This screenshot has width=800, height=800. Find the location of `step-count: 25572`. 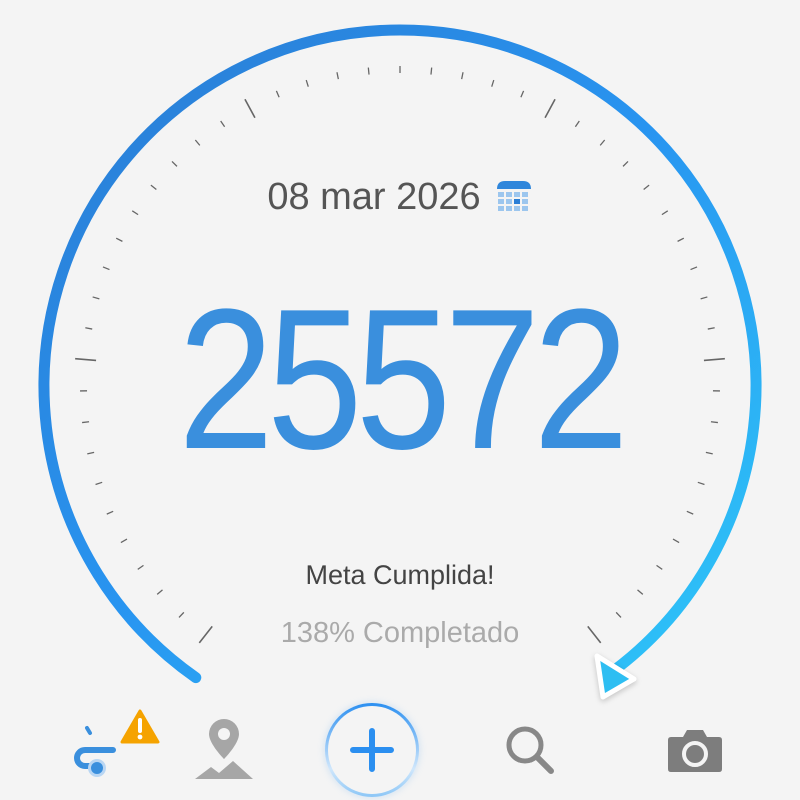

step-count: 25572 is located at coordinates (400, 380).